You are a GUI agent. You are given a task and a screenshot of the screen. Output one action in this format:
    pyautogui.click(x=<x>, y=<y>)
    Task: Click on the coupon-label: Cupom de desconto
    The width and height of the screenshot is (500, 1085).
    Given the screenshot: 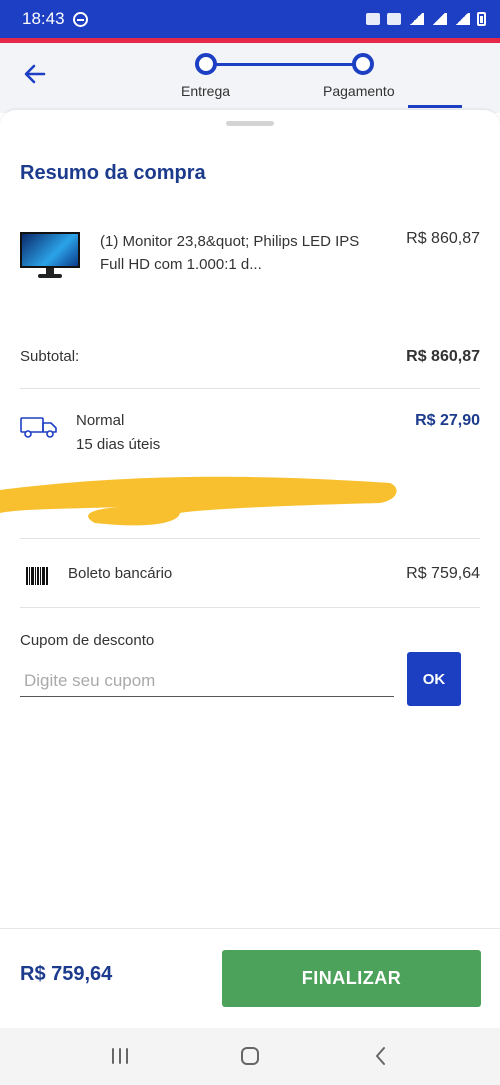 What is the action you would take?
    pyautogui.click(x=87, y=640)
    